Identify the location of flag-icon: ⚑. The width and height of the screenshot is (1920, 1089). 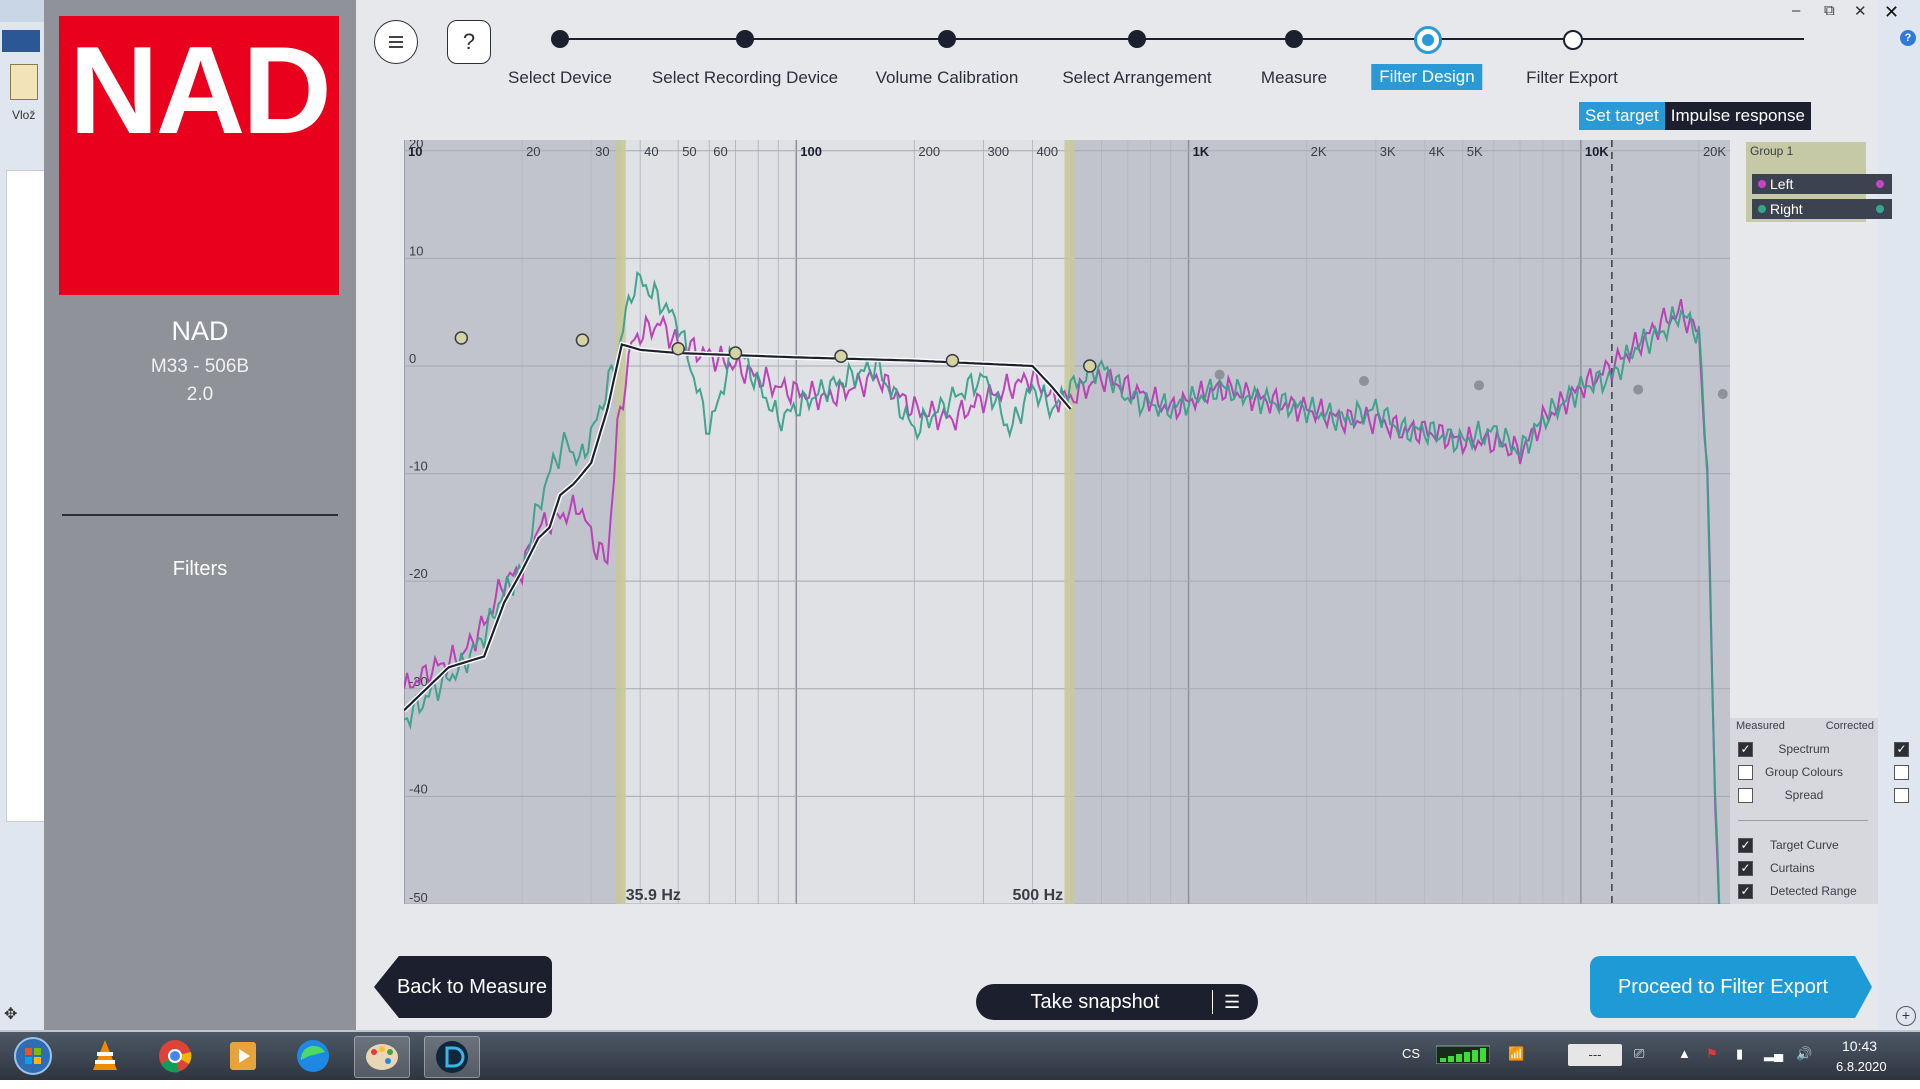
(1712, 1054).